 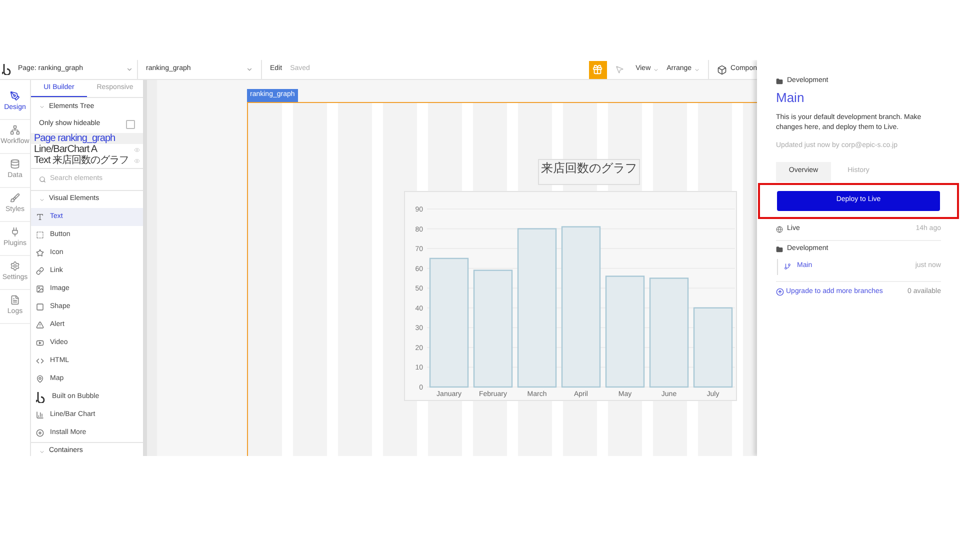 I want to click on search-icon, so click(x=42, y=179).